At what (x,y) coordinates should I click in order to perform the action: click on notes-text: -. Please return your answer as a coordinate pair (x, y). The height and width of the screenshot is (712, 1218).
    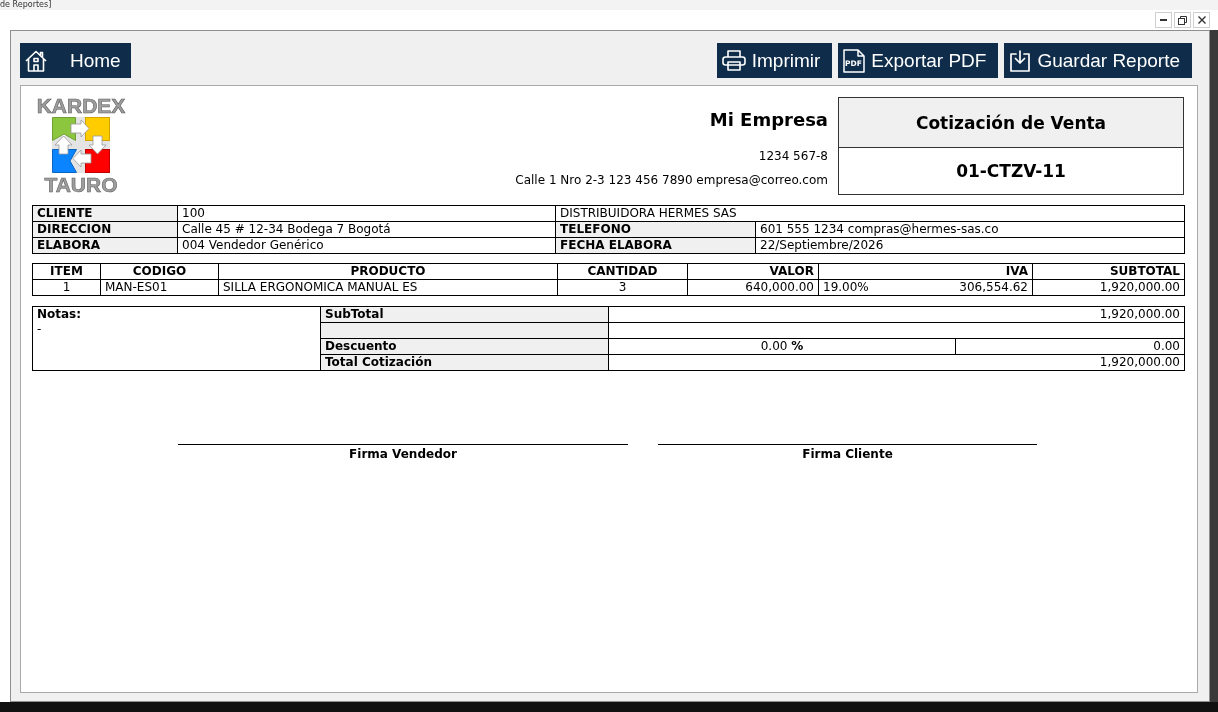
    Looking at the image, I should click on (39, 329).